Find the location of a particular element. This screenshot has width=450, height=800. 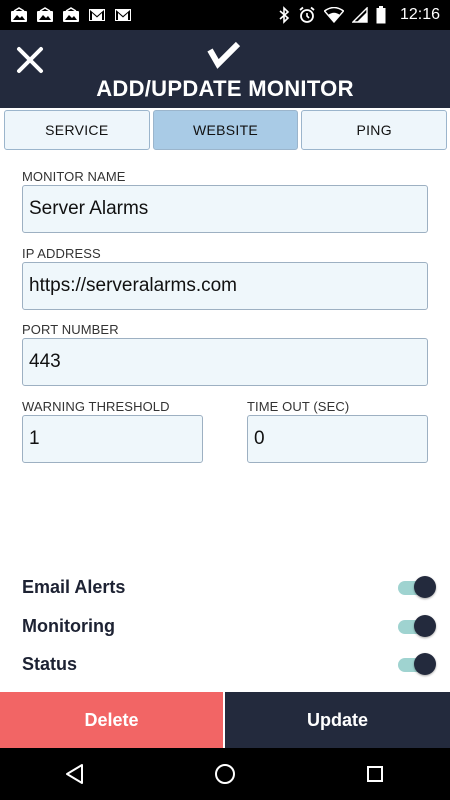

warning-threshold-label: WARNING THRESHOLD is located at coordinates (96, 406).